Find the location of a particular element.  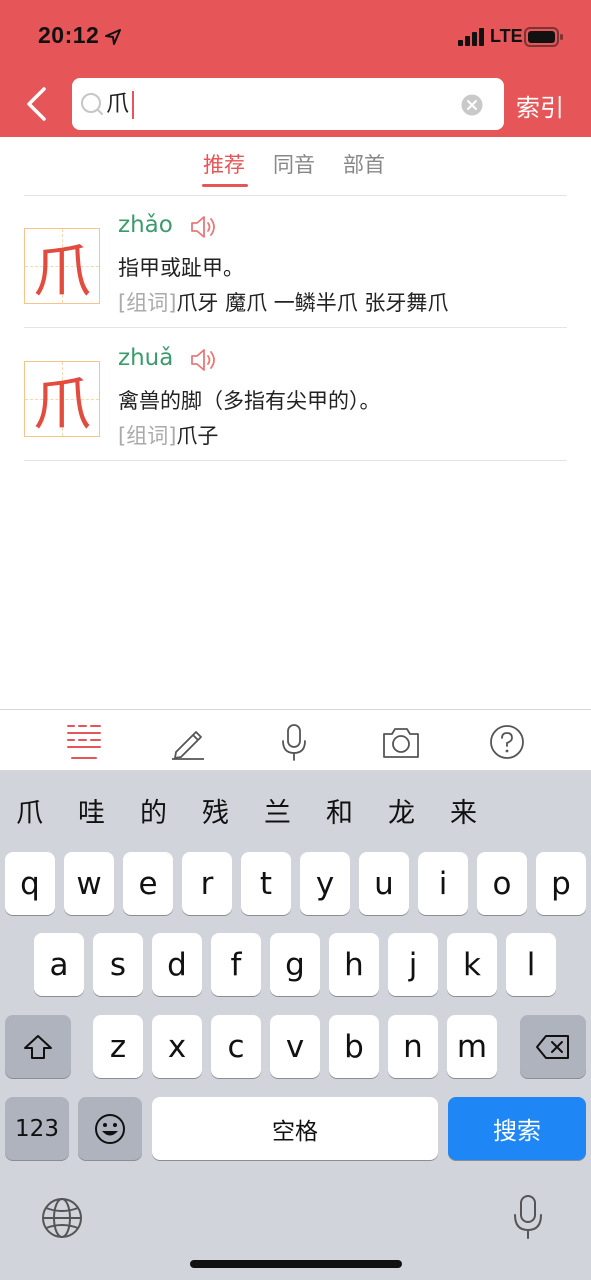

key-y: y is located at coordinates (325, 883).